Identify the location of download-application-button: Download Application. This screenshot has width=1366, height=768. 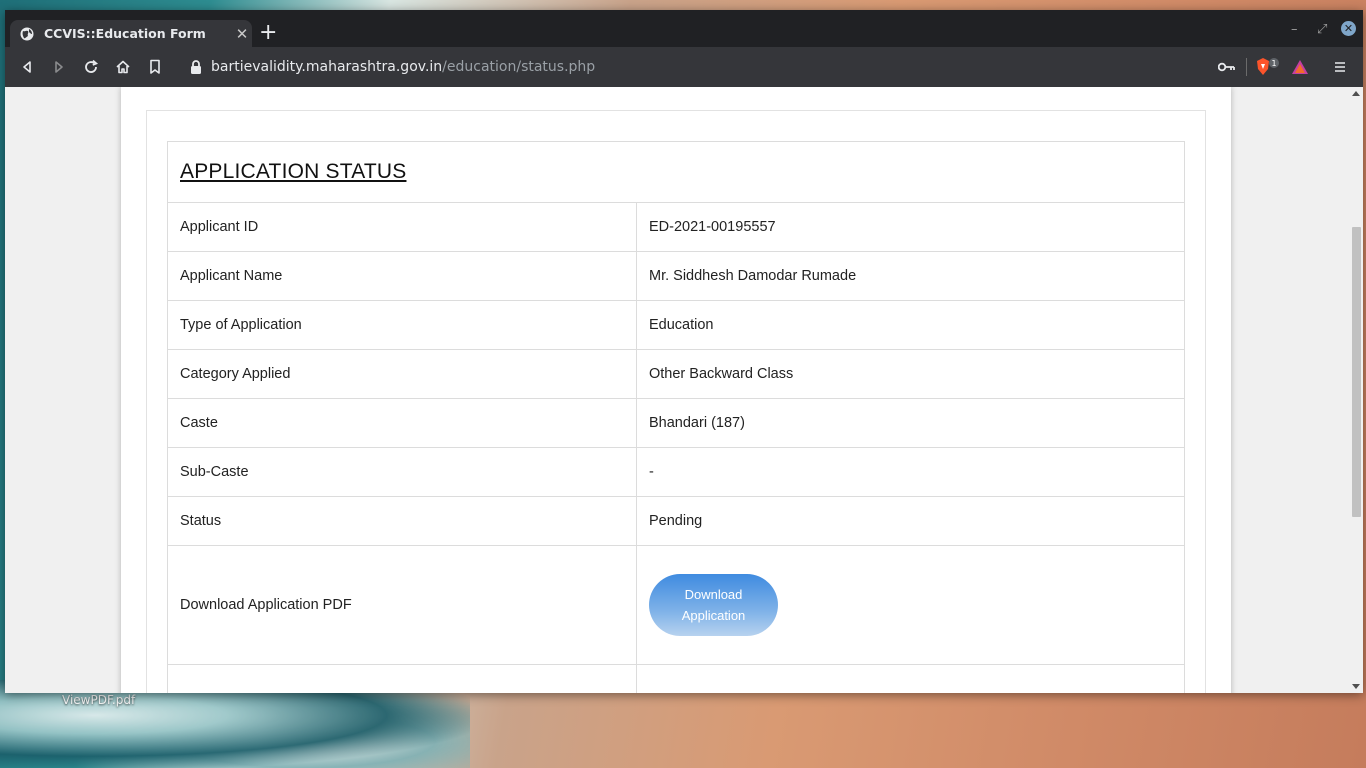
(713, 605).